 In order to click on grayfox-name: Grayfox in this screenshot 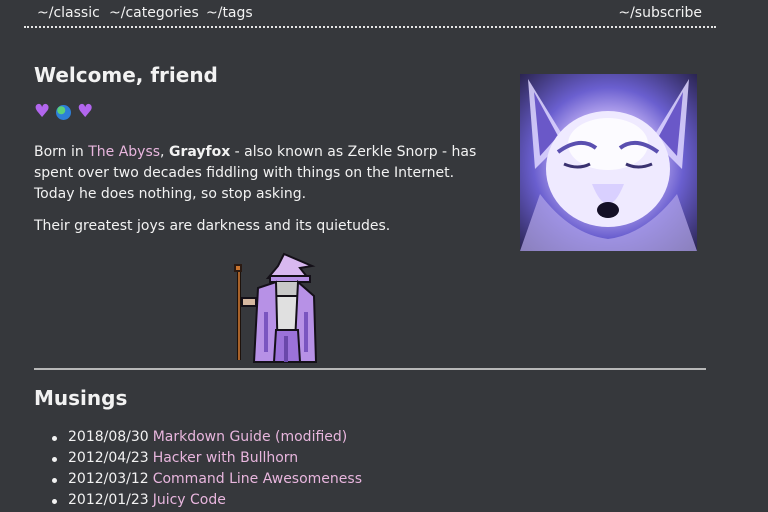, I will do `click(199, 152)`.